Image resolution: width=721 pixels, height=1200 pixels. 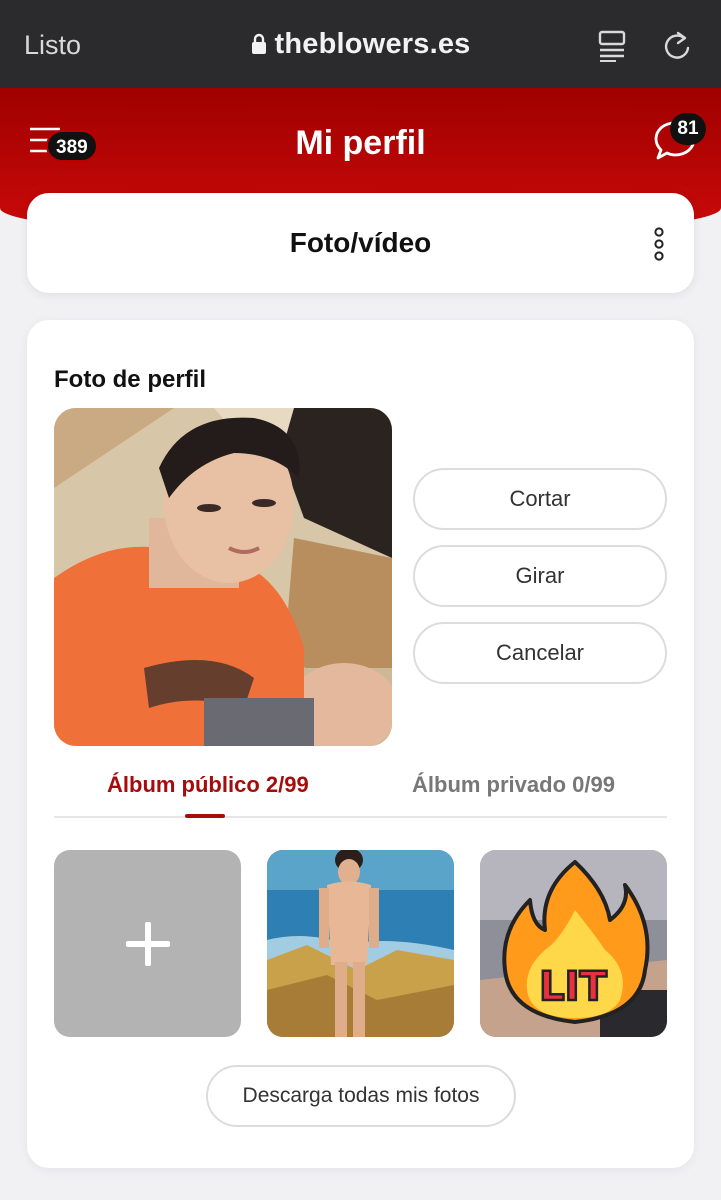 I want to click on kebab-menu-icon, so click(x=659, y=244).